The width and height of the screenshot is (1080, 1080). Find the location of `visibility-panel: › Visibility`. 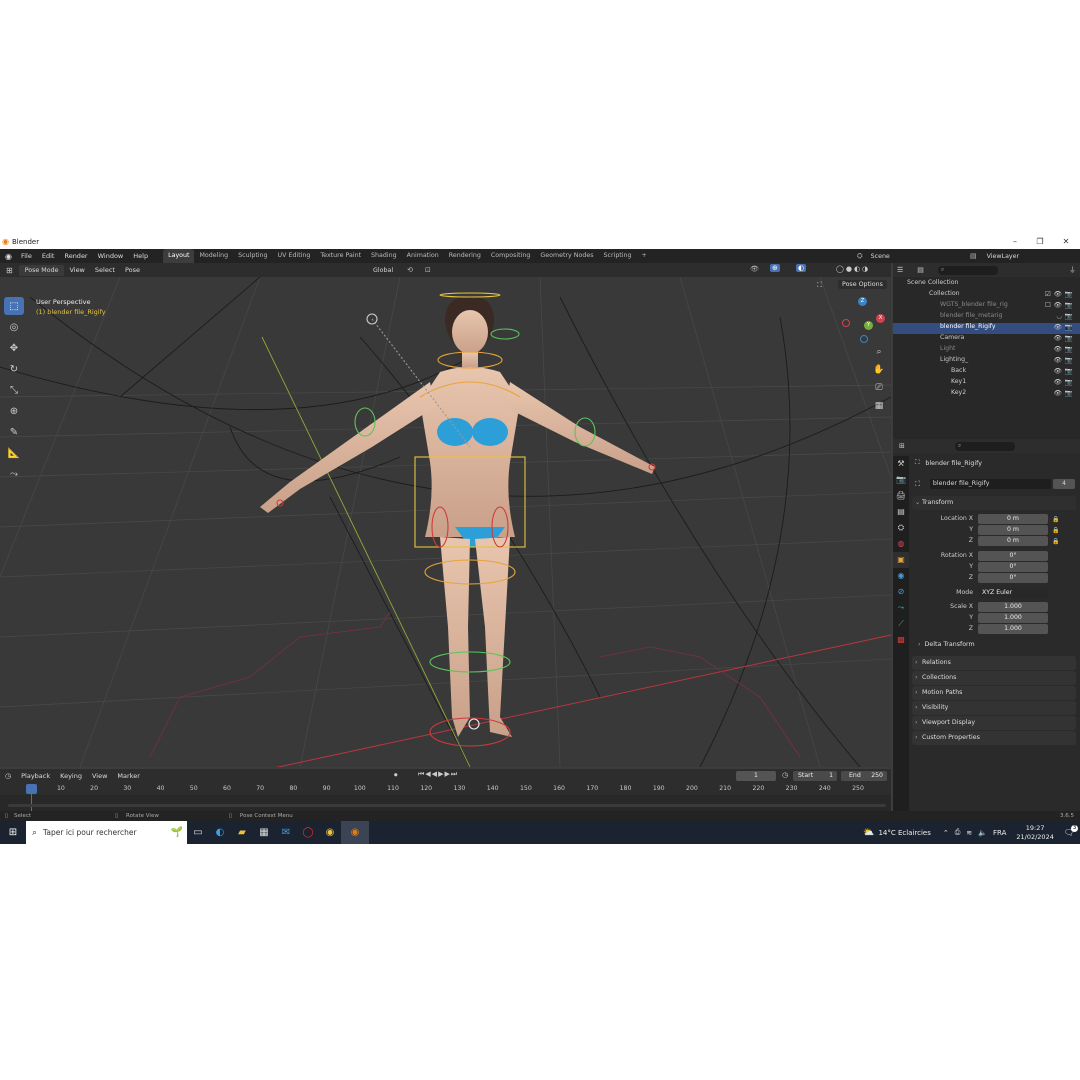

visibility-panel: › Visibility is located at coordinates (994, 708).